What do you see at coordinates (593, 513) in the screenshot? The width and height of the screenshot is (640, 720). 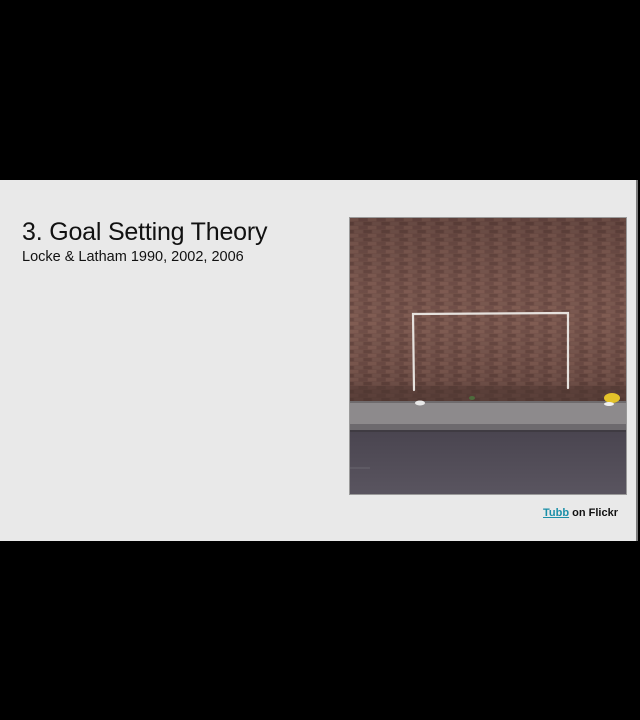 I see `credit-suffix: on Flickr` at bounding box center [593, 513].